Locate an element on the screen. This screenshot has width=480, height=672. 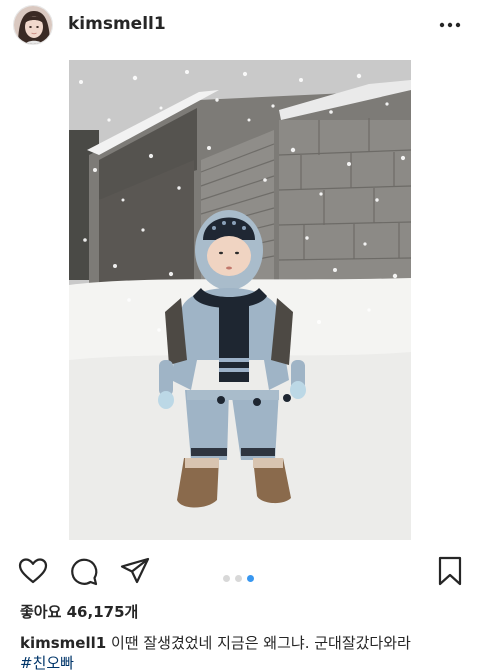
send-icon is located at coordinates (135, 571).